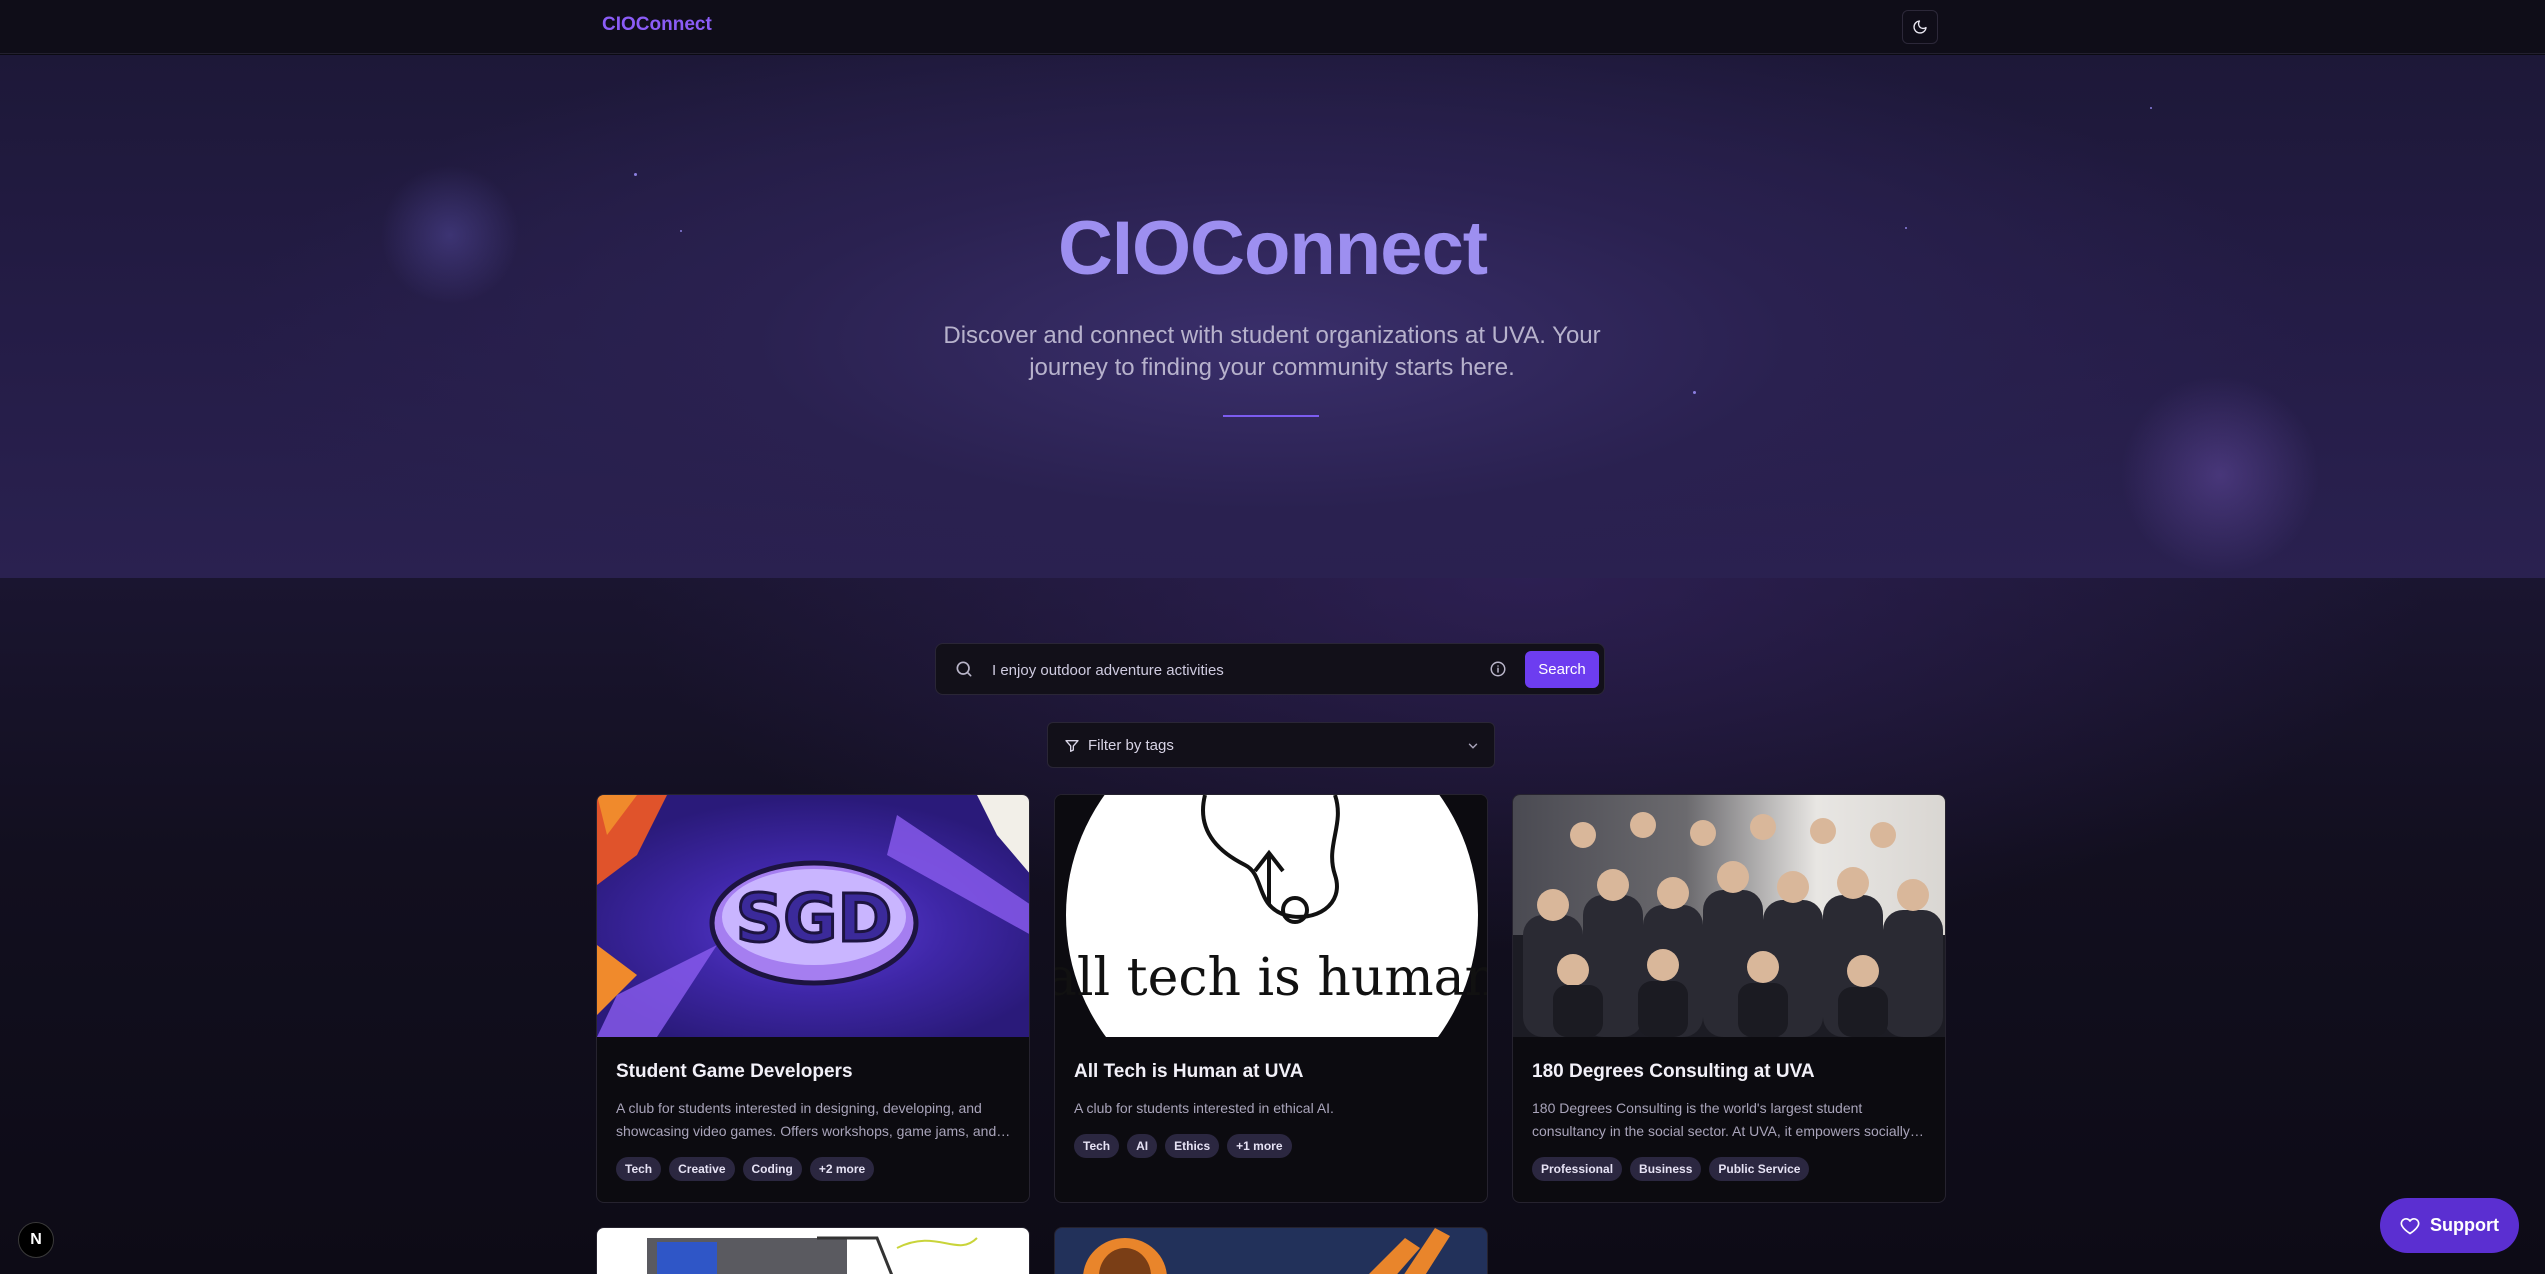 This screenshot has height=1274, width=2545. Describe the element at coordinates (702, 1169) in the screenshot. I see `tag-chip: Creative` at that location.